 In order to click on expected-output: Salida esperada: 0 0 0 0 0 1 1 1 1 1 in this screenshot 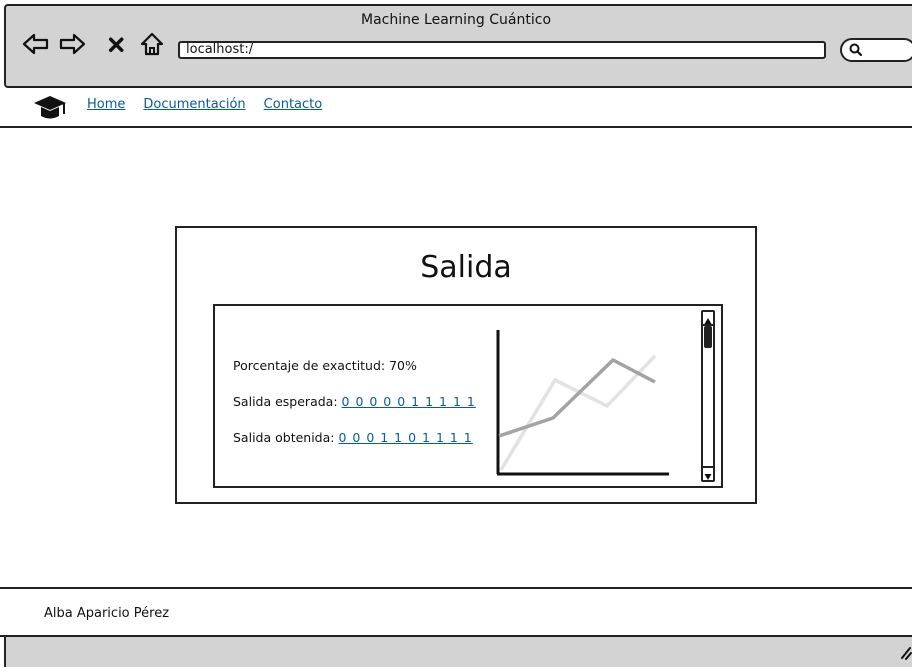, I will do `click(354, 401)`.